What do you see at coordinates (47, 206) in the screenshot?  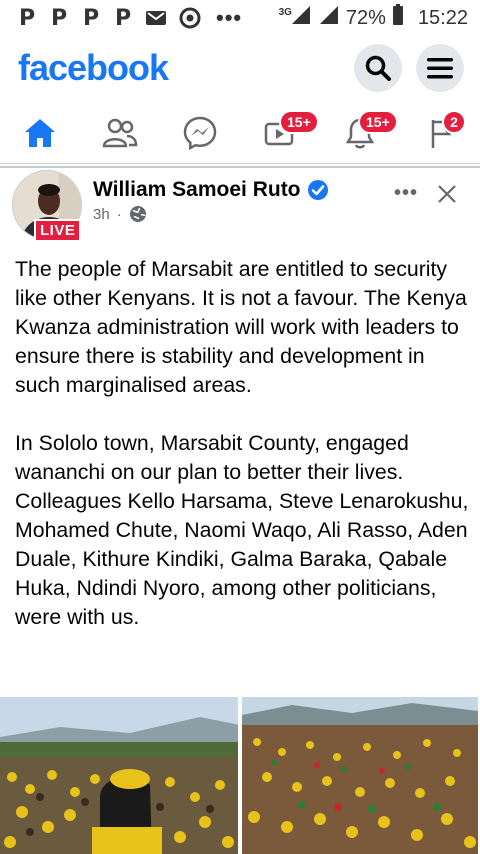 I see `author-avatar: LIVE` at bounding box center [47, 206].